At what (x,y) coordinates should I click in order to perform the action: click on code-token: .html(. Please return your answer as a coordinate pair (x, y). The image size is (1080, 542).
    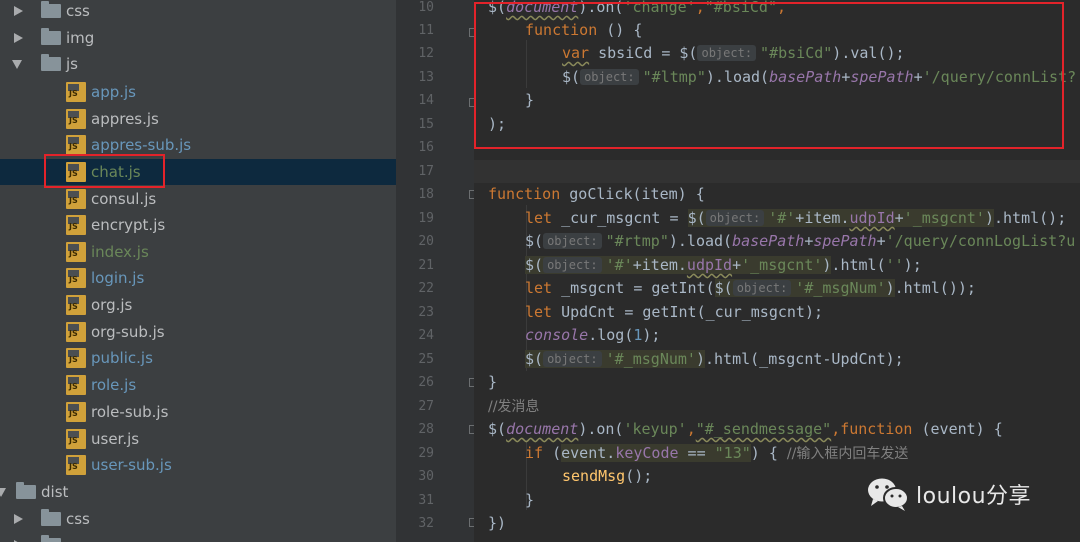
    Looking at the image, I should click on (858, 265).